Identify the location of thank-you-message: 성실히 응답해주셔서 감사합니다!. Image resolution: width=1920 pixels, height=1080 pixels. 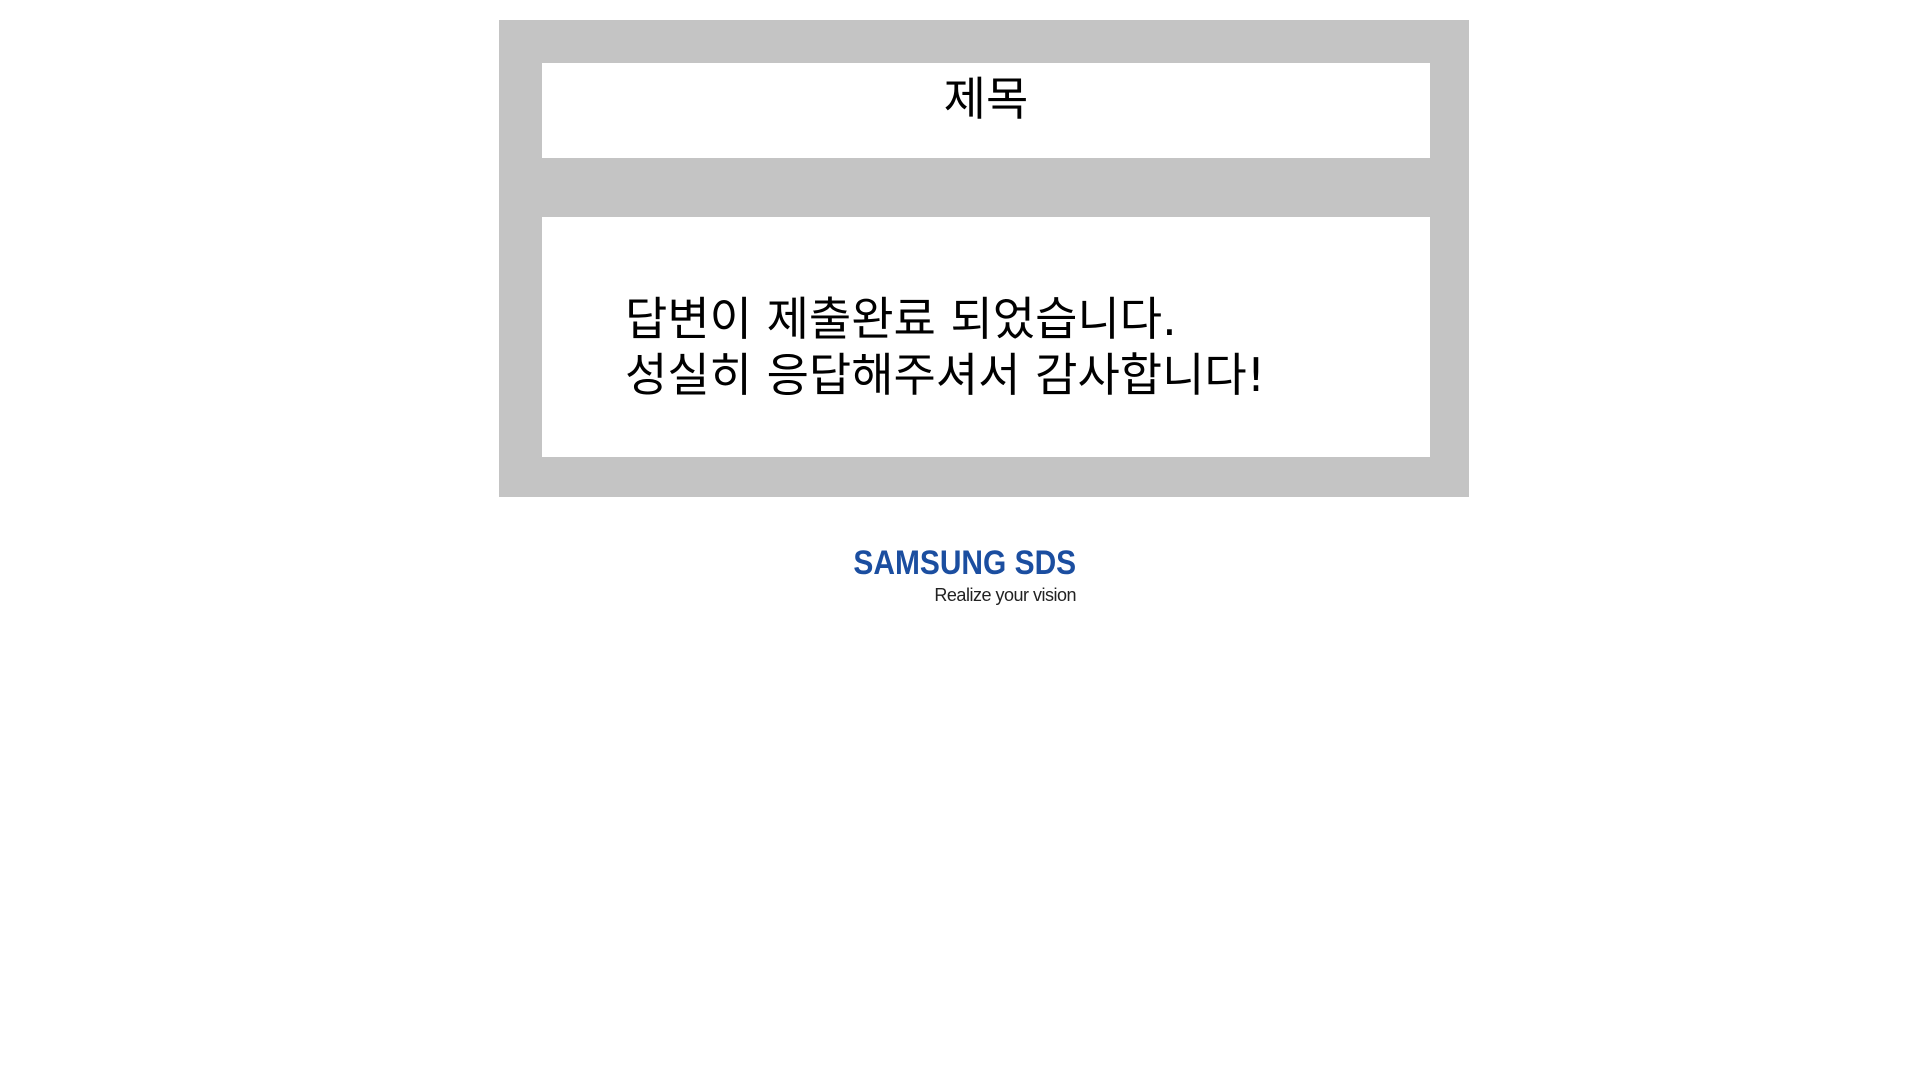
(945, 375).